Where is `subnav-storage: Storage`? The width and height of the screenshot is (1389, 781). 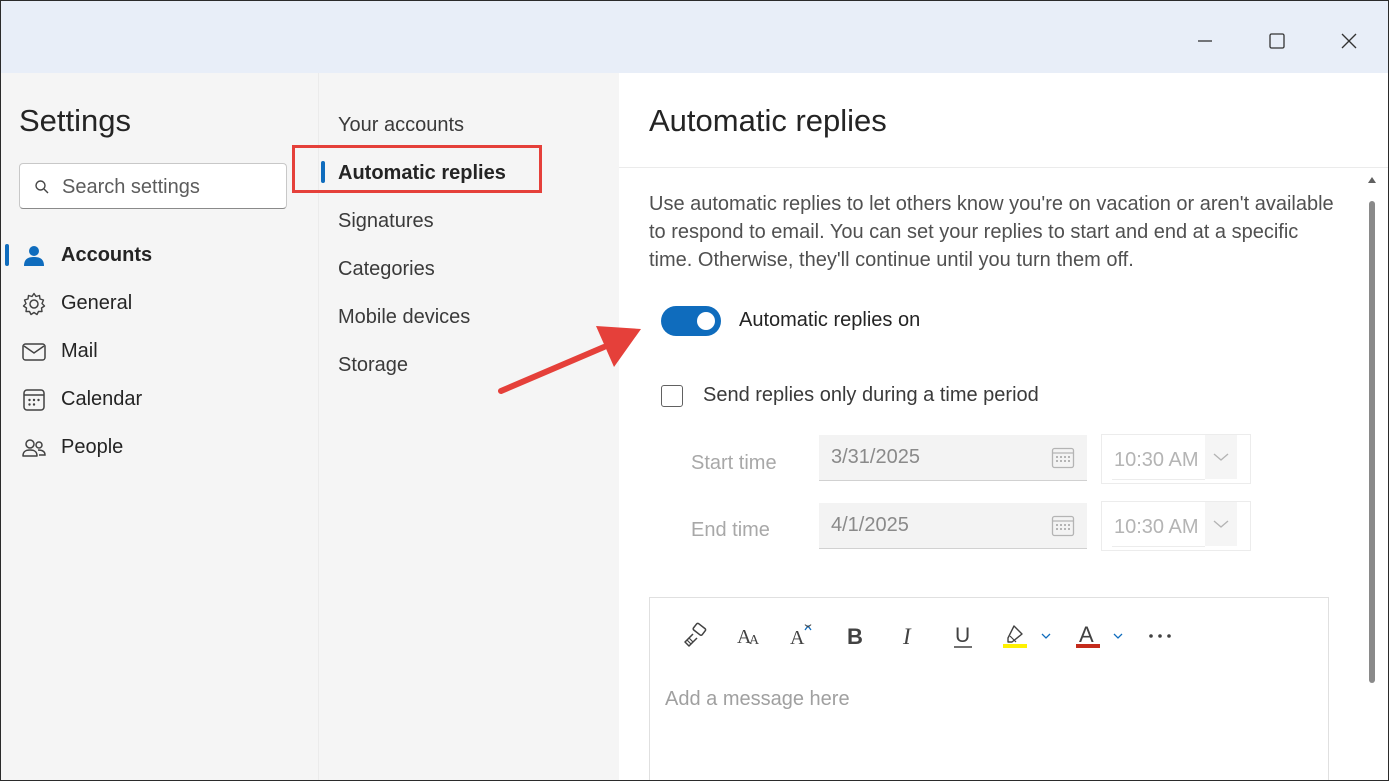 subnav-storage: Storage is located at coordinates (373, 365).